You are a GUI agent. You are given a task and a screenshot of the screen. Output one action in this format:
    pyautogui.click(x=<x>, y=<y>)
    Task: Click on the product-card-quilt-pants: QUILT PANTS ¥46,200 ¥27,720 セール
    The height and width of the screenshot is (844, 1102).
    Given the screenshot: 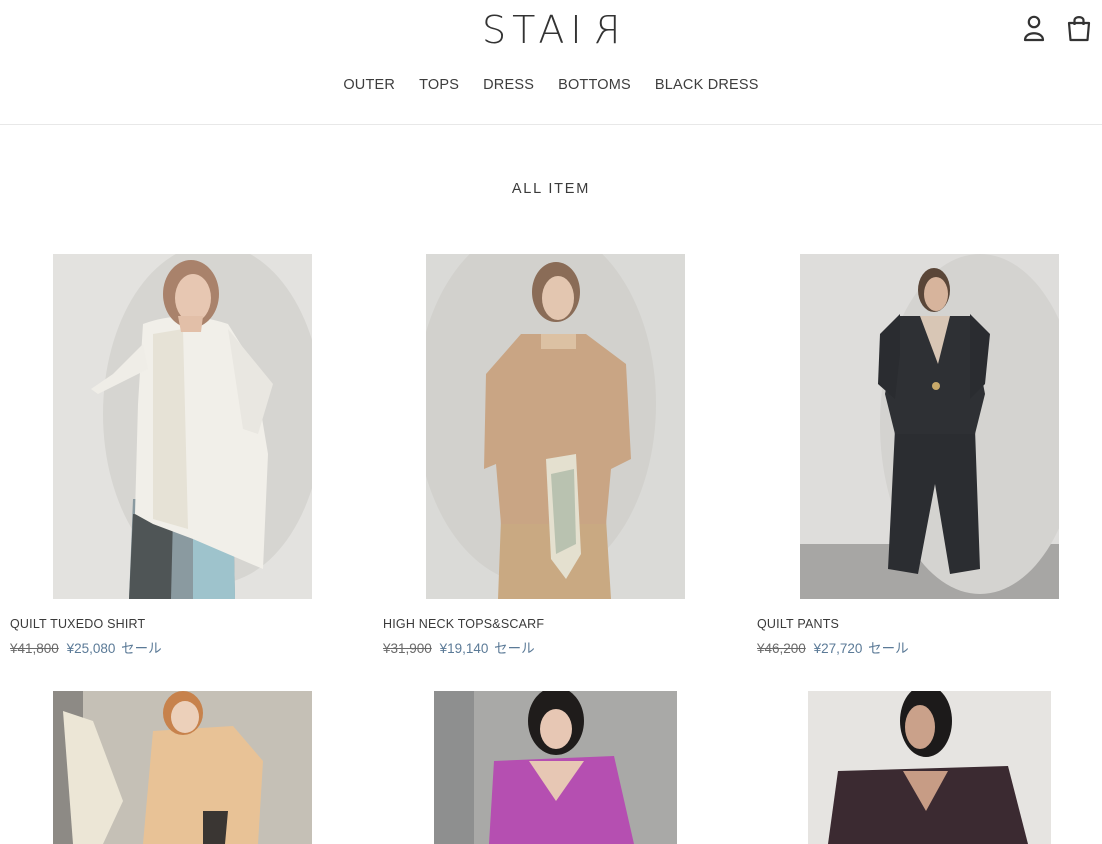 What is the action you would take?
    pyautogui.click(x=929, y=455)
    